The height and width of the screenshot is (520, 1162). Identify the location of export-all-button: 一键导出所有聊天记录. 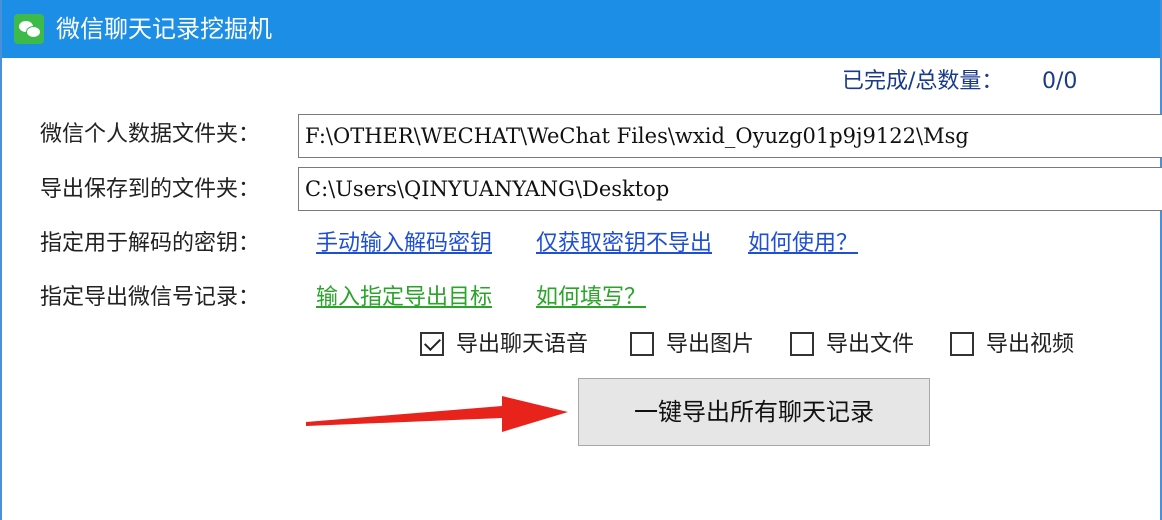
(754, 412).